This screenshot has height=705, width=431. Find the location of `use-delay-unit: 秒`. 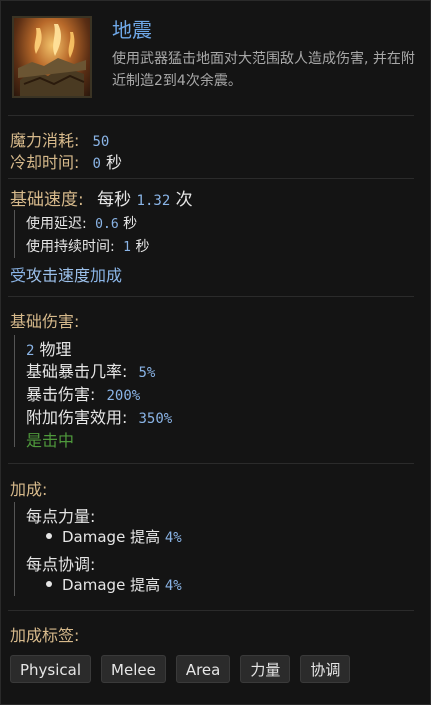

use-delay-unit: 秒 is located at coordinates (130, 224).